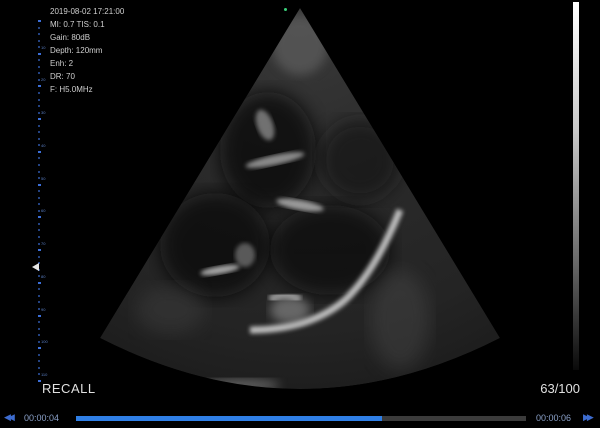 The height and width of the screenshot is (428, 600). I want to click on ruler-label: 110, so click(44, 374).